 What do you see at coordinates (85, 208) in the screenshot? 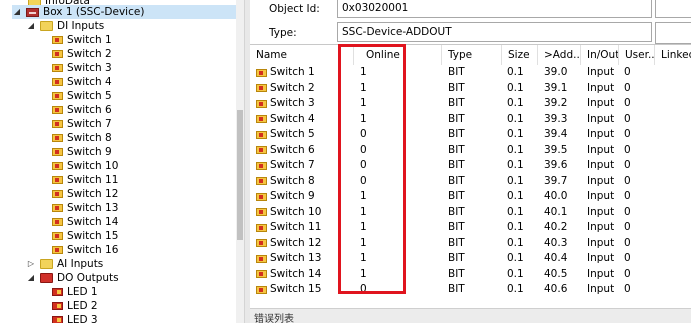
I see `tree-item-switch: Switch 13` at bounding box center [85, 208].